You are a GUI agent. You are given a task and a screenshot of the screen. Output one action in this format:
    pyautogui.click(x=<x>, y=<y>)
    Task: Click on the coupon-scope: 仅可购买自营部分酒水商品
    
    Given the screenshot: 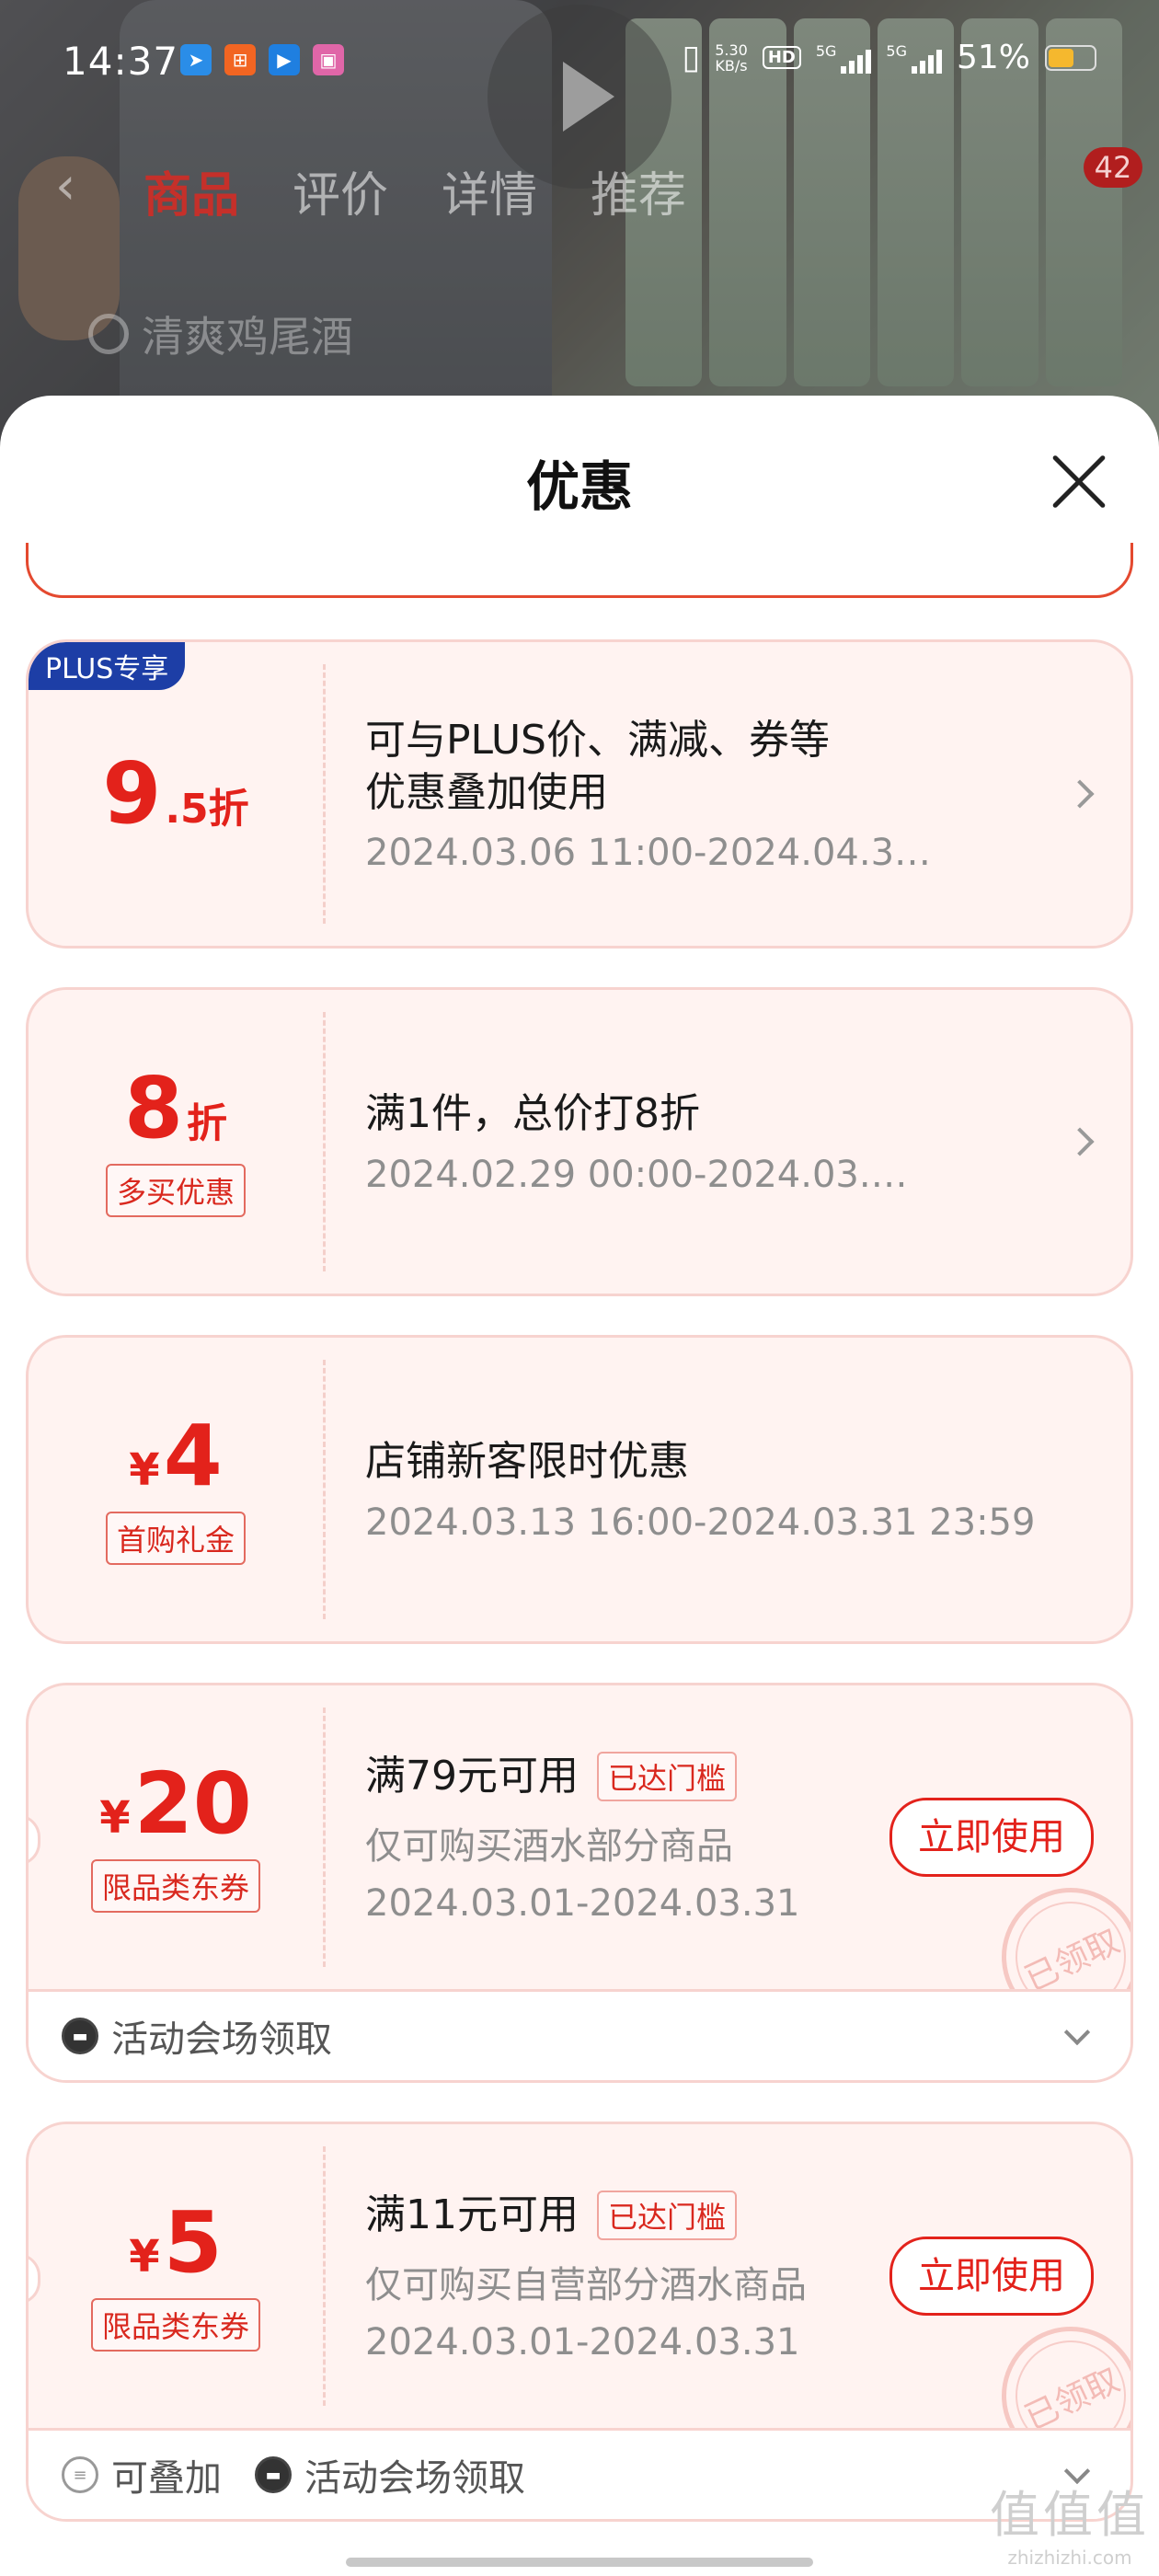 What is the action you would take?
    pyautogui.click(x=586, y=2284)
    